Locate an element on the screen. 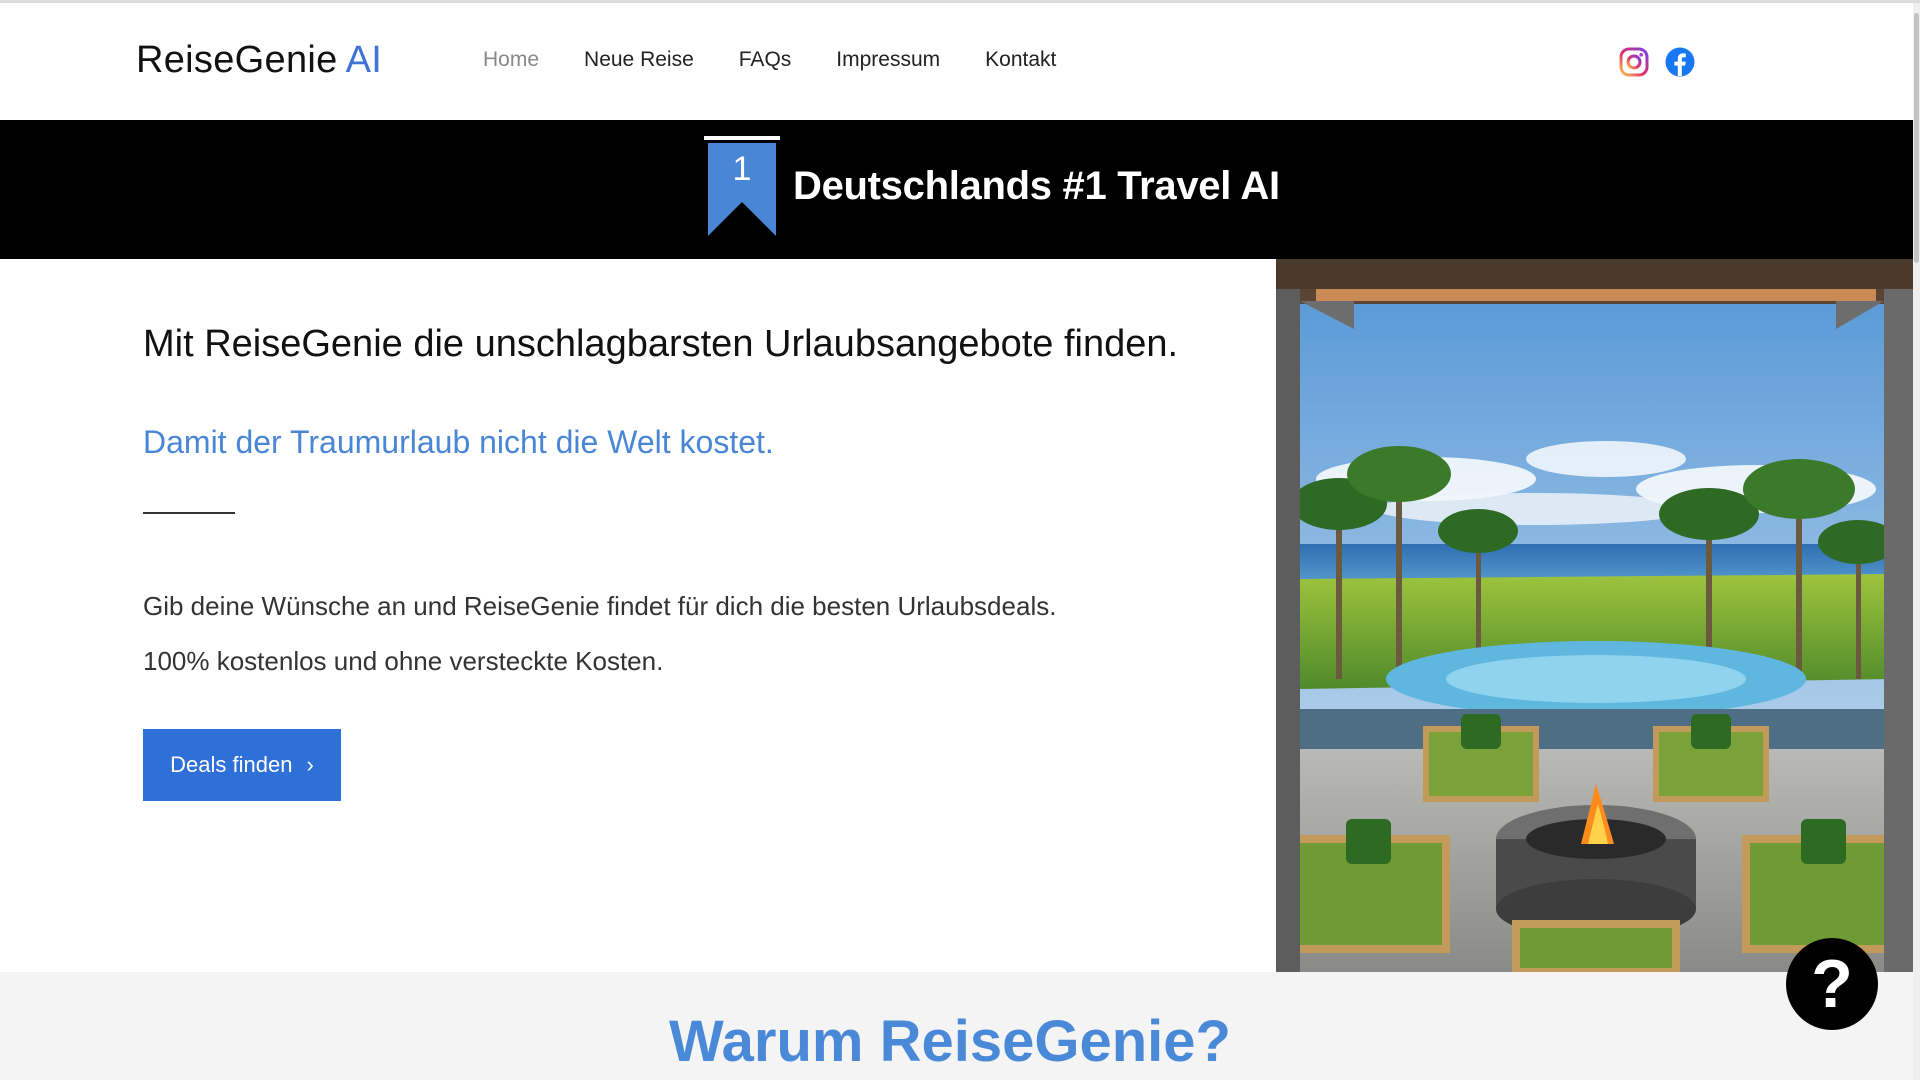 The width and height of the screenshot is (1920, 1080). main-nav: Home Neue Reise FAQs Impressum Kontakt is located at coordinates (792, 60).